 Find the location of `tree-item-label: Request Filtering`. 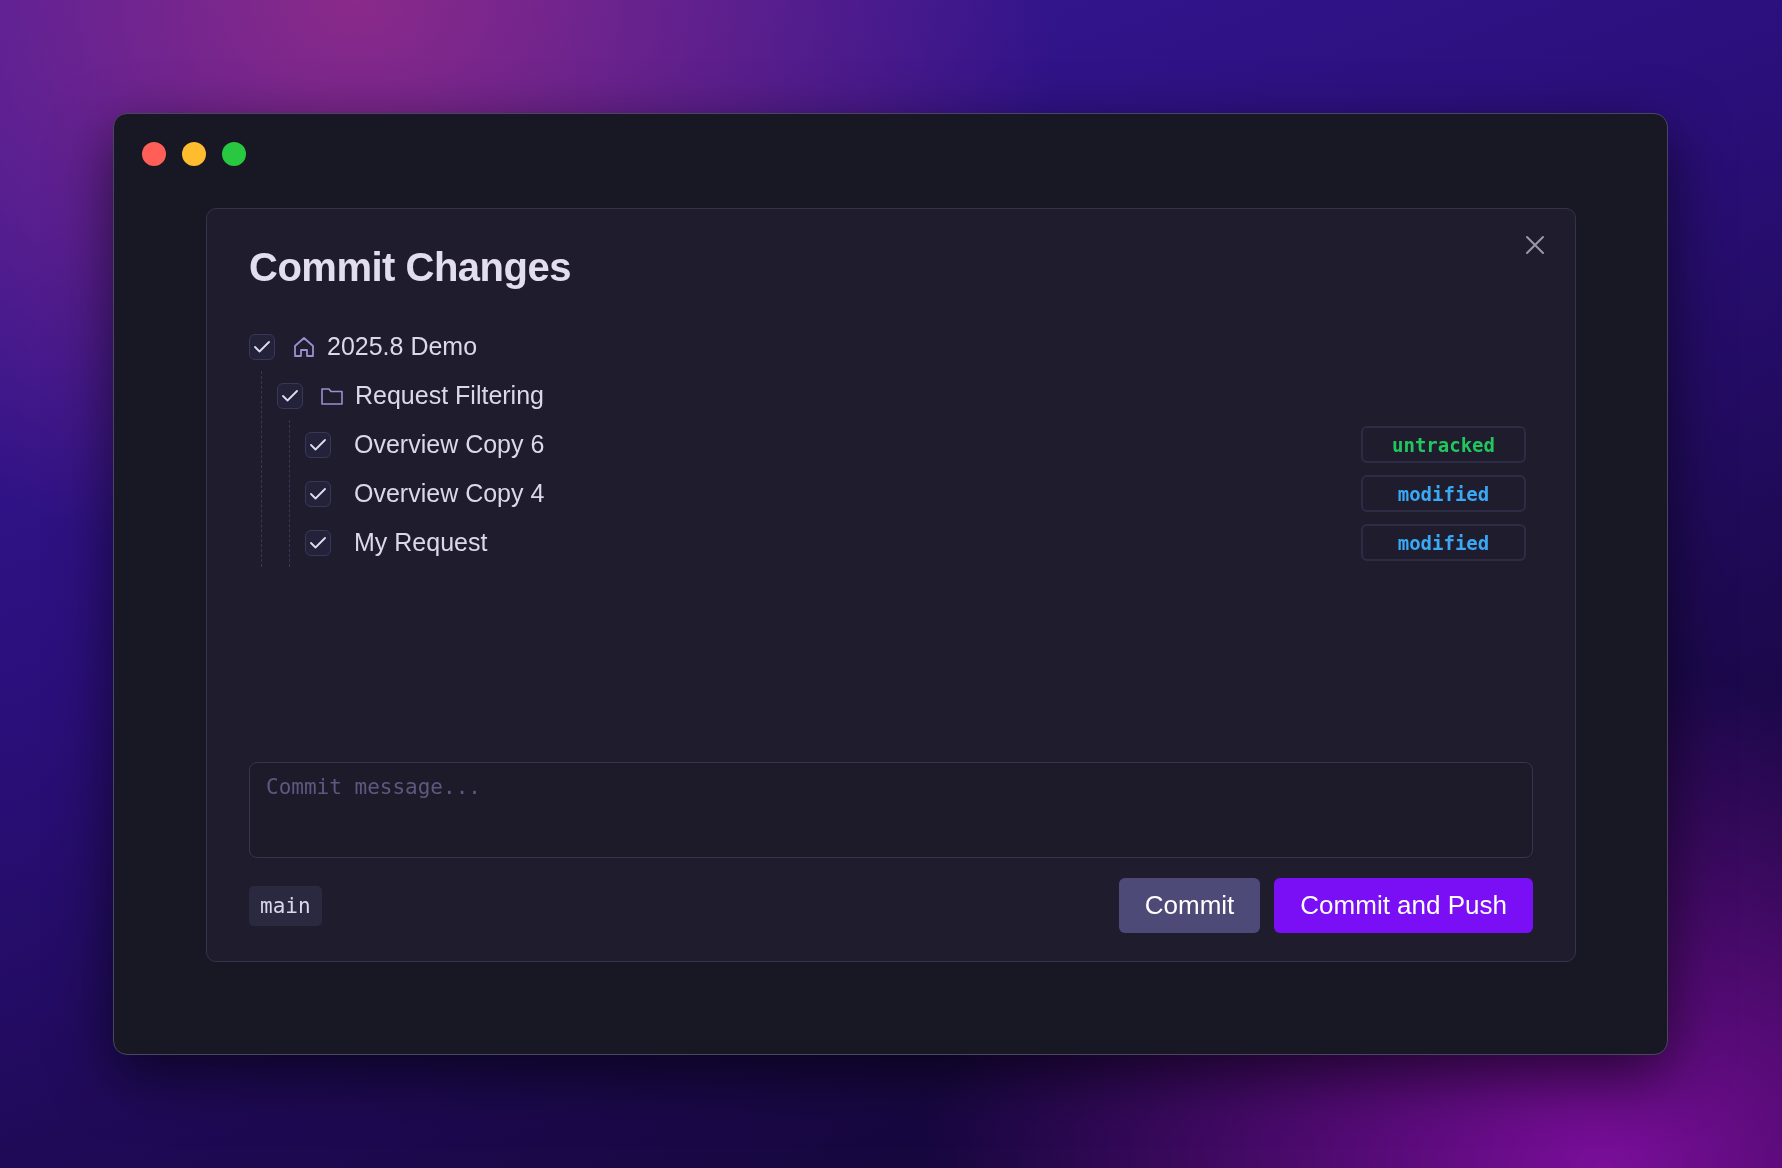

tree-item-label: Request Filtering is located at coordinates (449, 395).